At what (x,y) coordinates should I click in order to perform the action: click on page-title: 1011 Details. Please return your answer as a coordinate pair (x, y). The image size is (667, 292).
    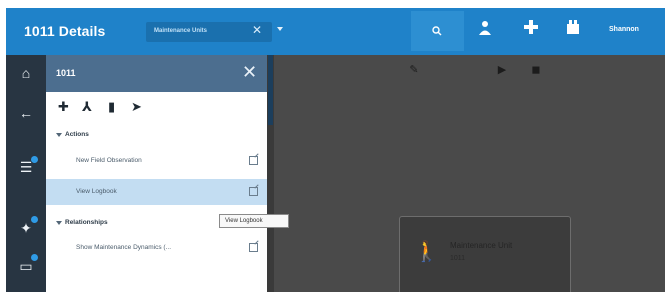
    Looking at the image, I should click on (65, 31).